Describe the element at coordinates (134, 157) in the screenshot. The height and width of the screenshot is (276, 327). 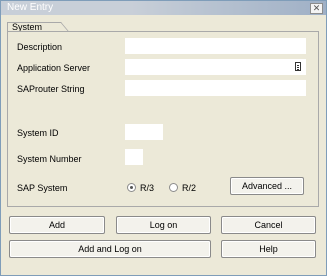
I see `system-number-field` at that location.